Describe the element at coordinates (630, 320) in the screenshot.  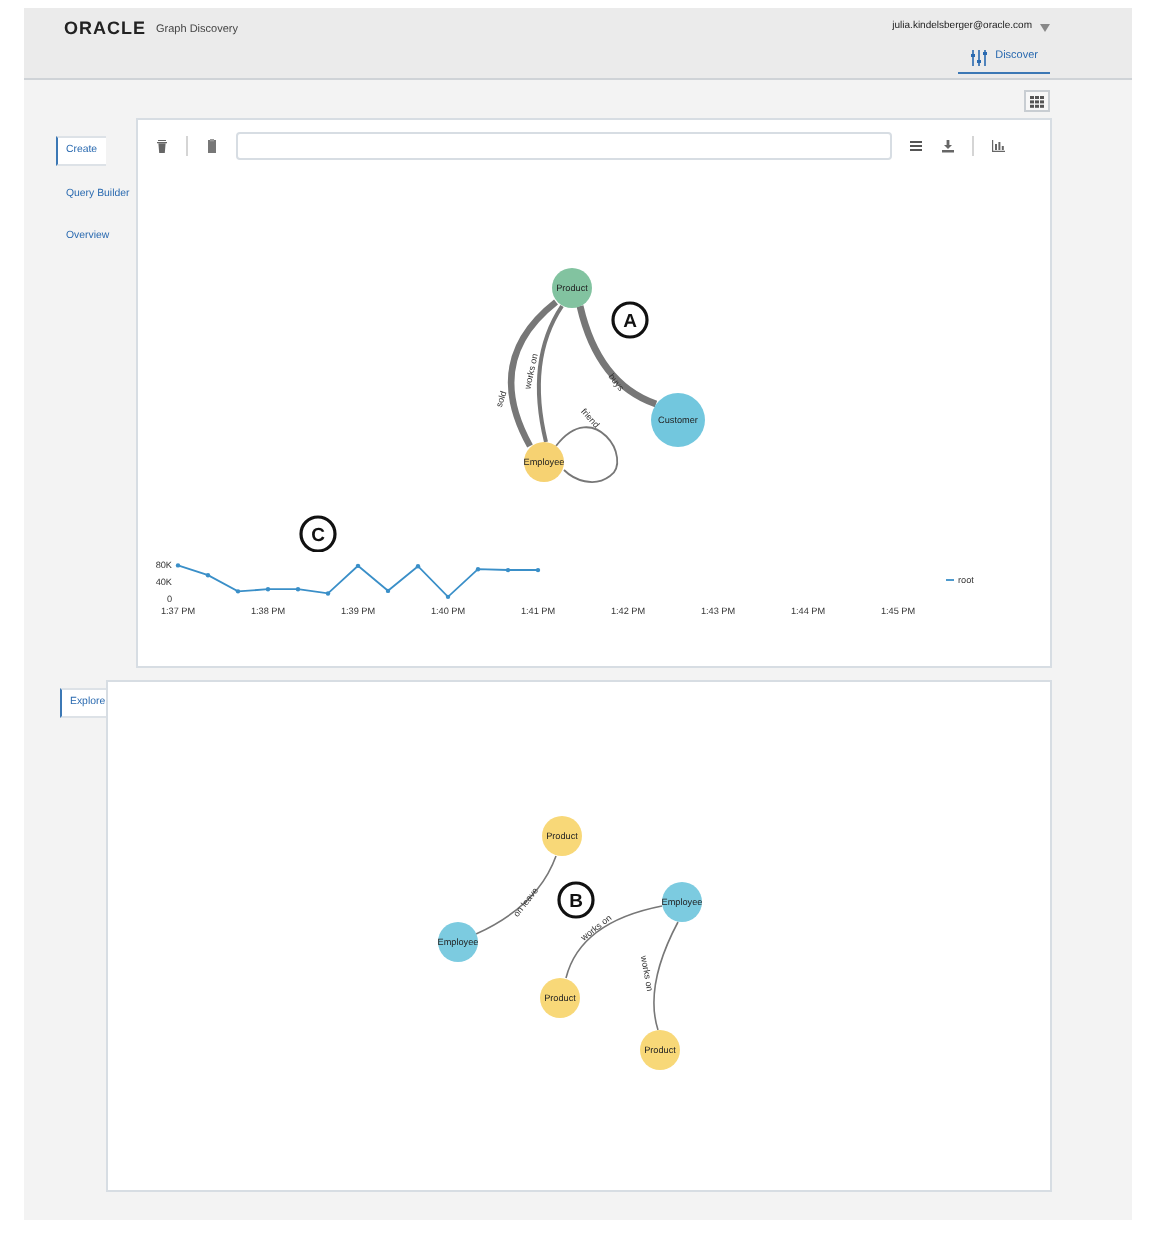
I see `callout-marker: A` at that location.